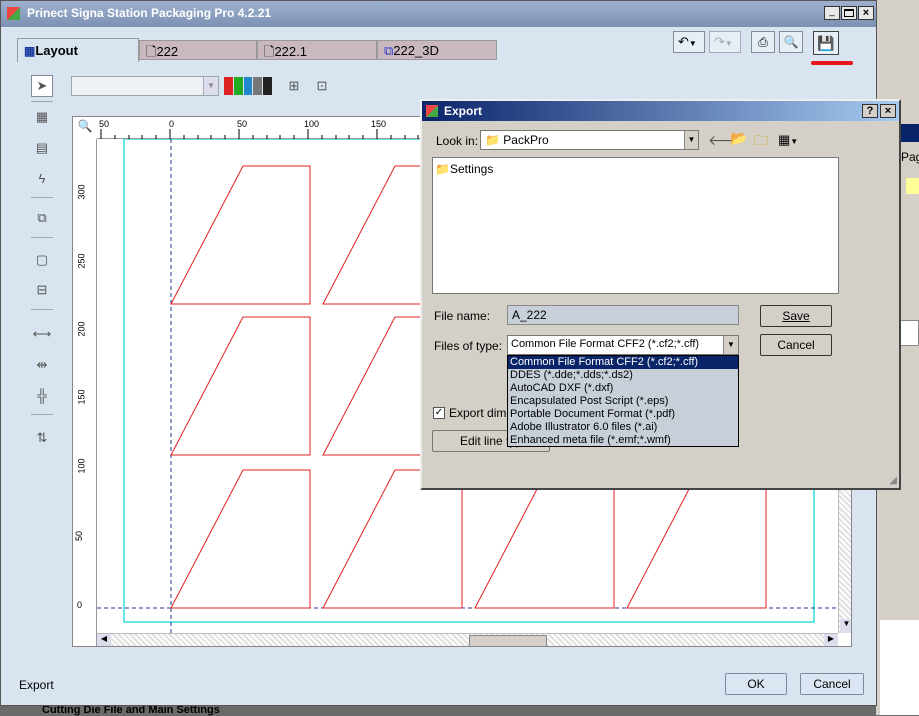 The height and width of the screenshot is (716, 919). What do you see at coordinates (738, 138) in the screenshot?
I see `up-folder-icon: 📂` at bounding box center [738, 138].